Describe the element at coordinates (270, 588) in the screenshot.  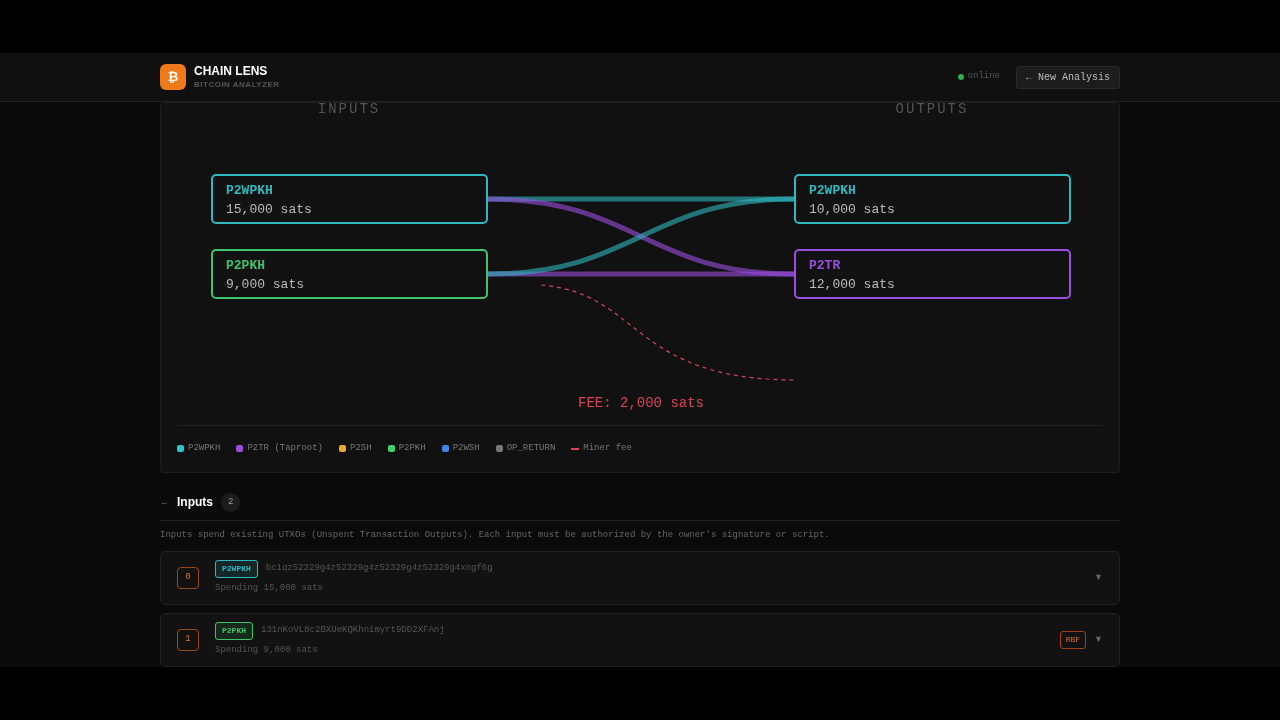
I see `spending-text: Spending 15,000 sats` at that location.